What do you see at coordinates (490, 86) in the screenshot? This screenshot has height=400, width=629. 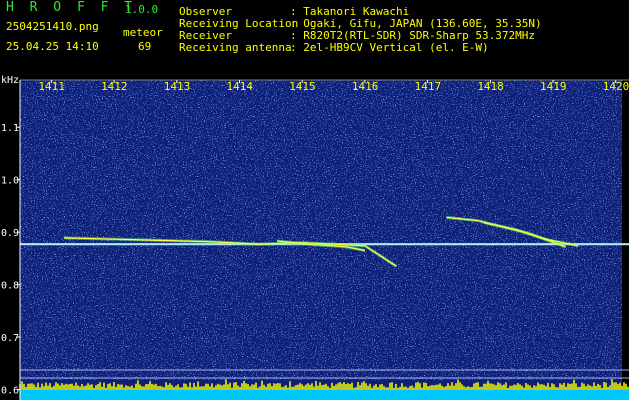 I see `x-tick-label: 1418` at bounding box center [490, 86].